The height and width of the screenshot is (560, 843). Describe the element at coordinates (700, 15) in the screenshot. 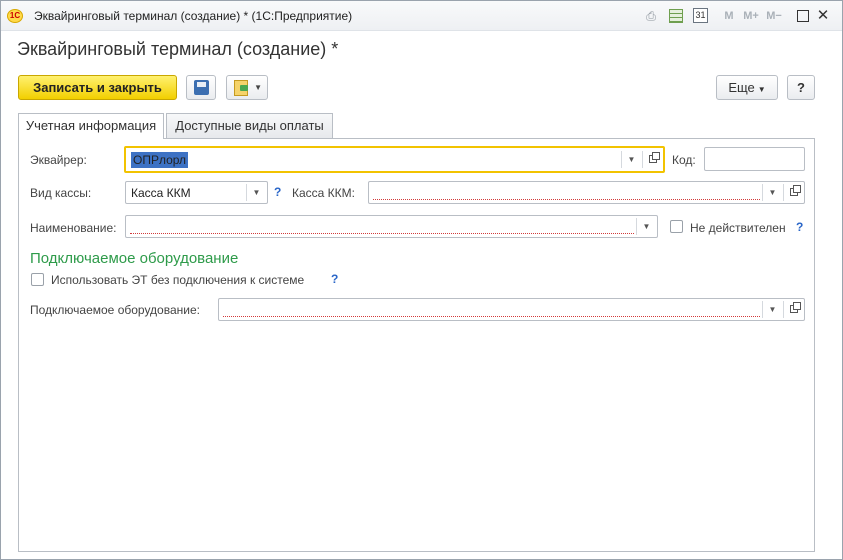

I see `calendar-icon: 31` at that location.